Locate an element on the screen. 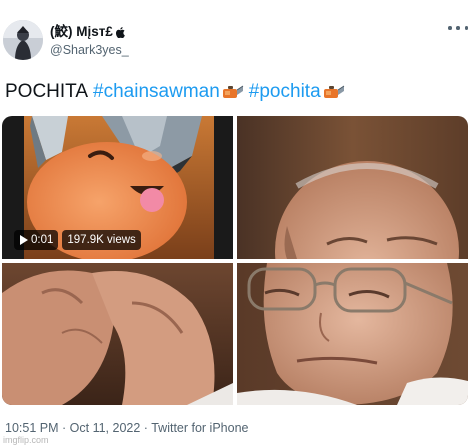 The width and height of the screenshot is (474, 447). apple-icon is located at coordinates (120, 32).